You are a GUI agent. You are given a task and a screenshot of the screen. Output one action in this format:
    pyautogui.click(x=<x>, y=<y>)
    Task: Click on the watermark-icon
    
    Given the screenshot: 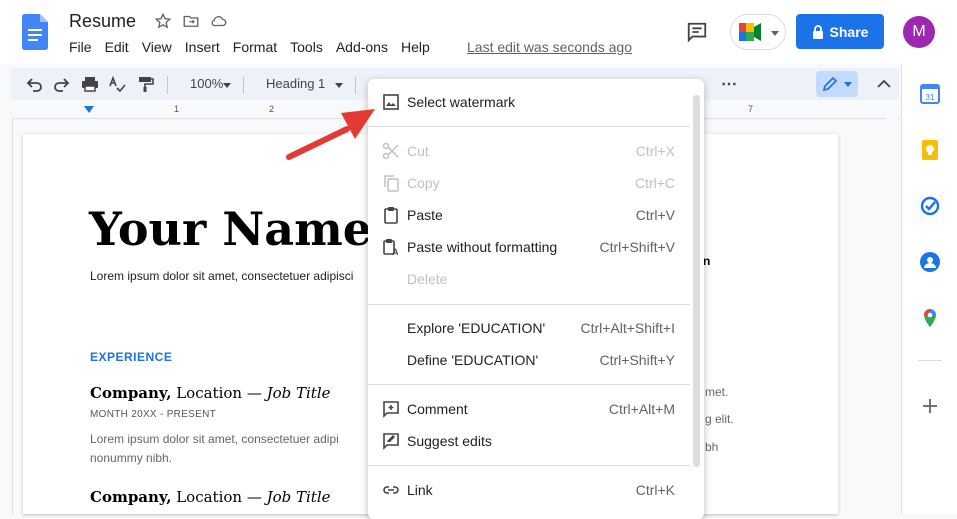 What is the action you would take?
    pyautogui.click(x=391, y=102)
    